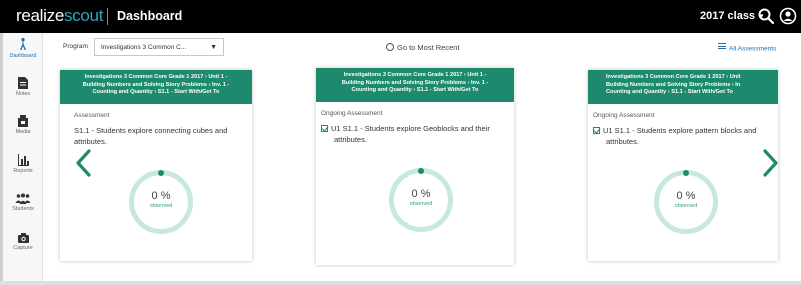 Image resolution: width=801 pixels, height=285 pixels. I want to click on sidebar-item-media: Media, so click(23, 129).